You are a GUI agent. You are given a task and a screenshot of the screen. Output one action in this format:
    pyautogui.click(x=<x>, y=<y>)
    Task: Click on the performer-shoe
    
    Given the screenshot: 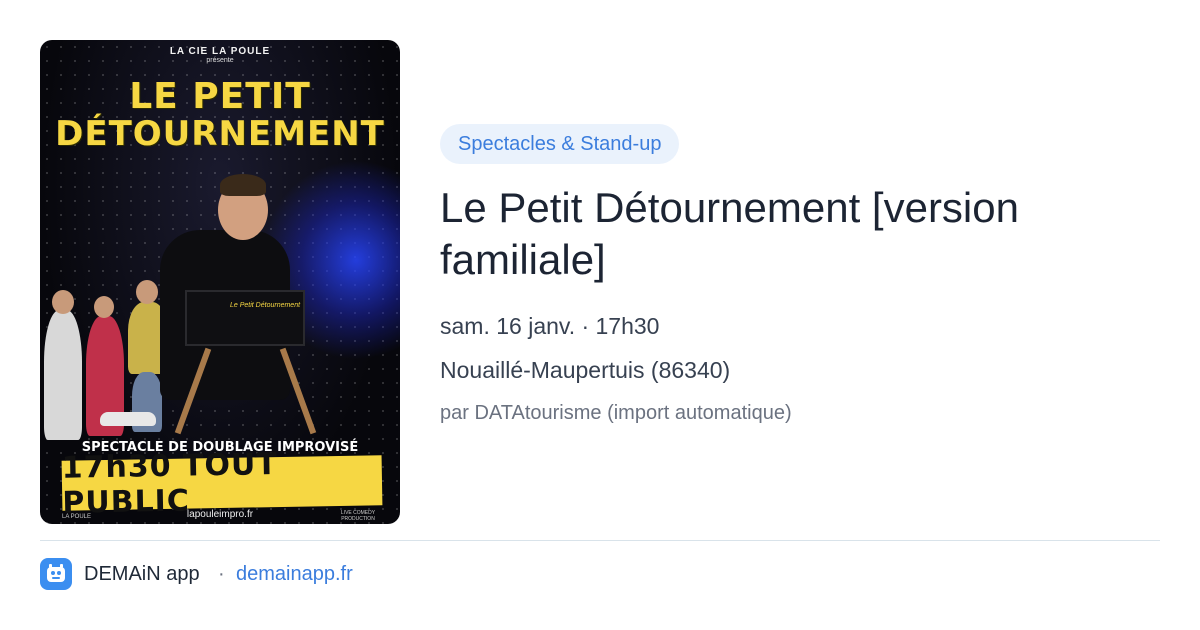 What is the action you would take?
    pyautogui.click(x=128, y=419)
    